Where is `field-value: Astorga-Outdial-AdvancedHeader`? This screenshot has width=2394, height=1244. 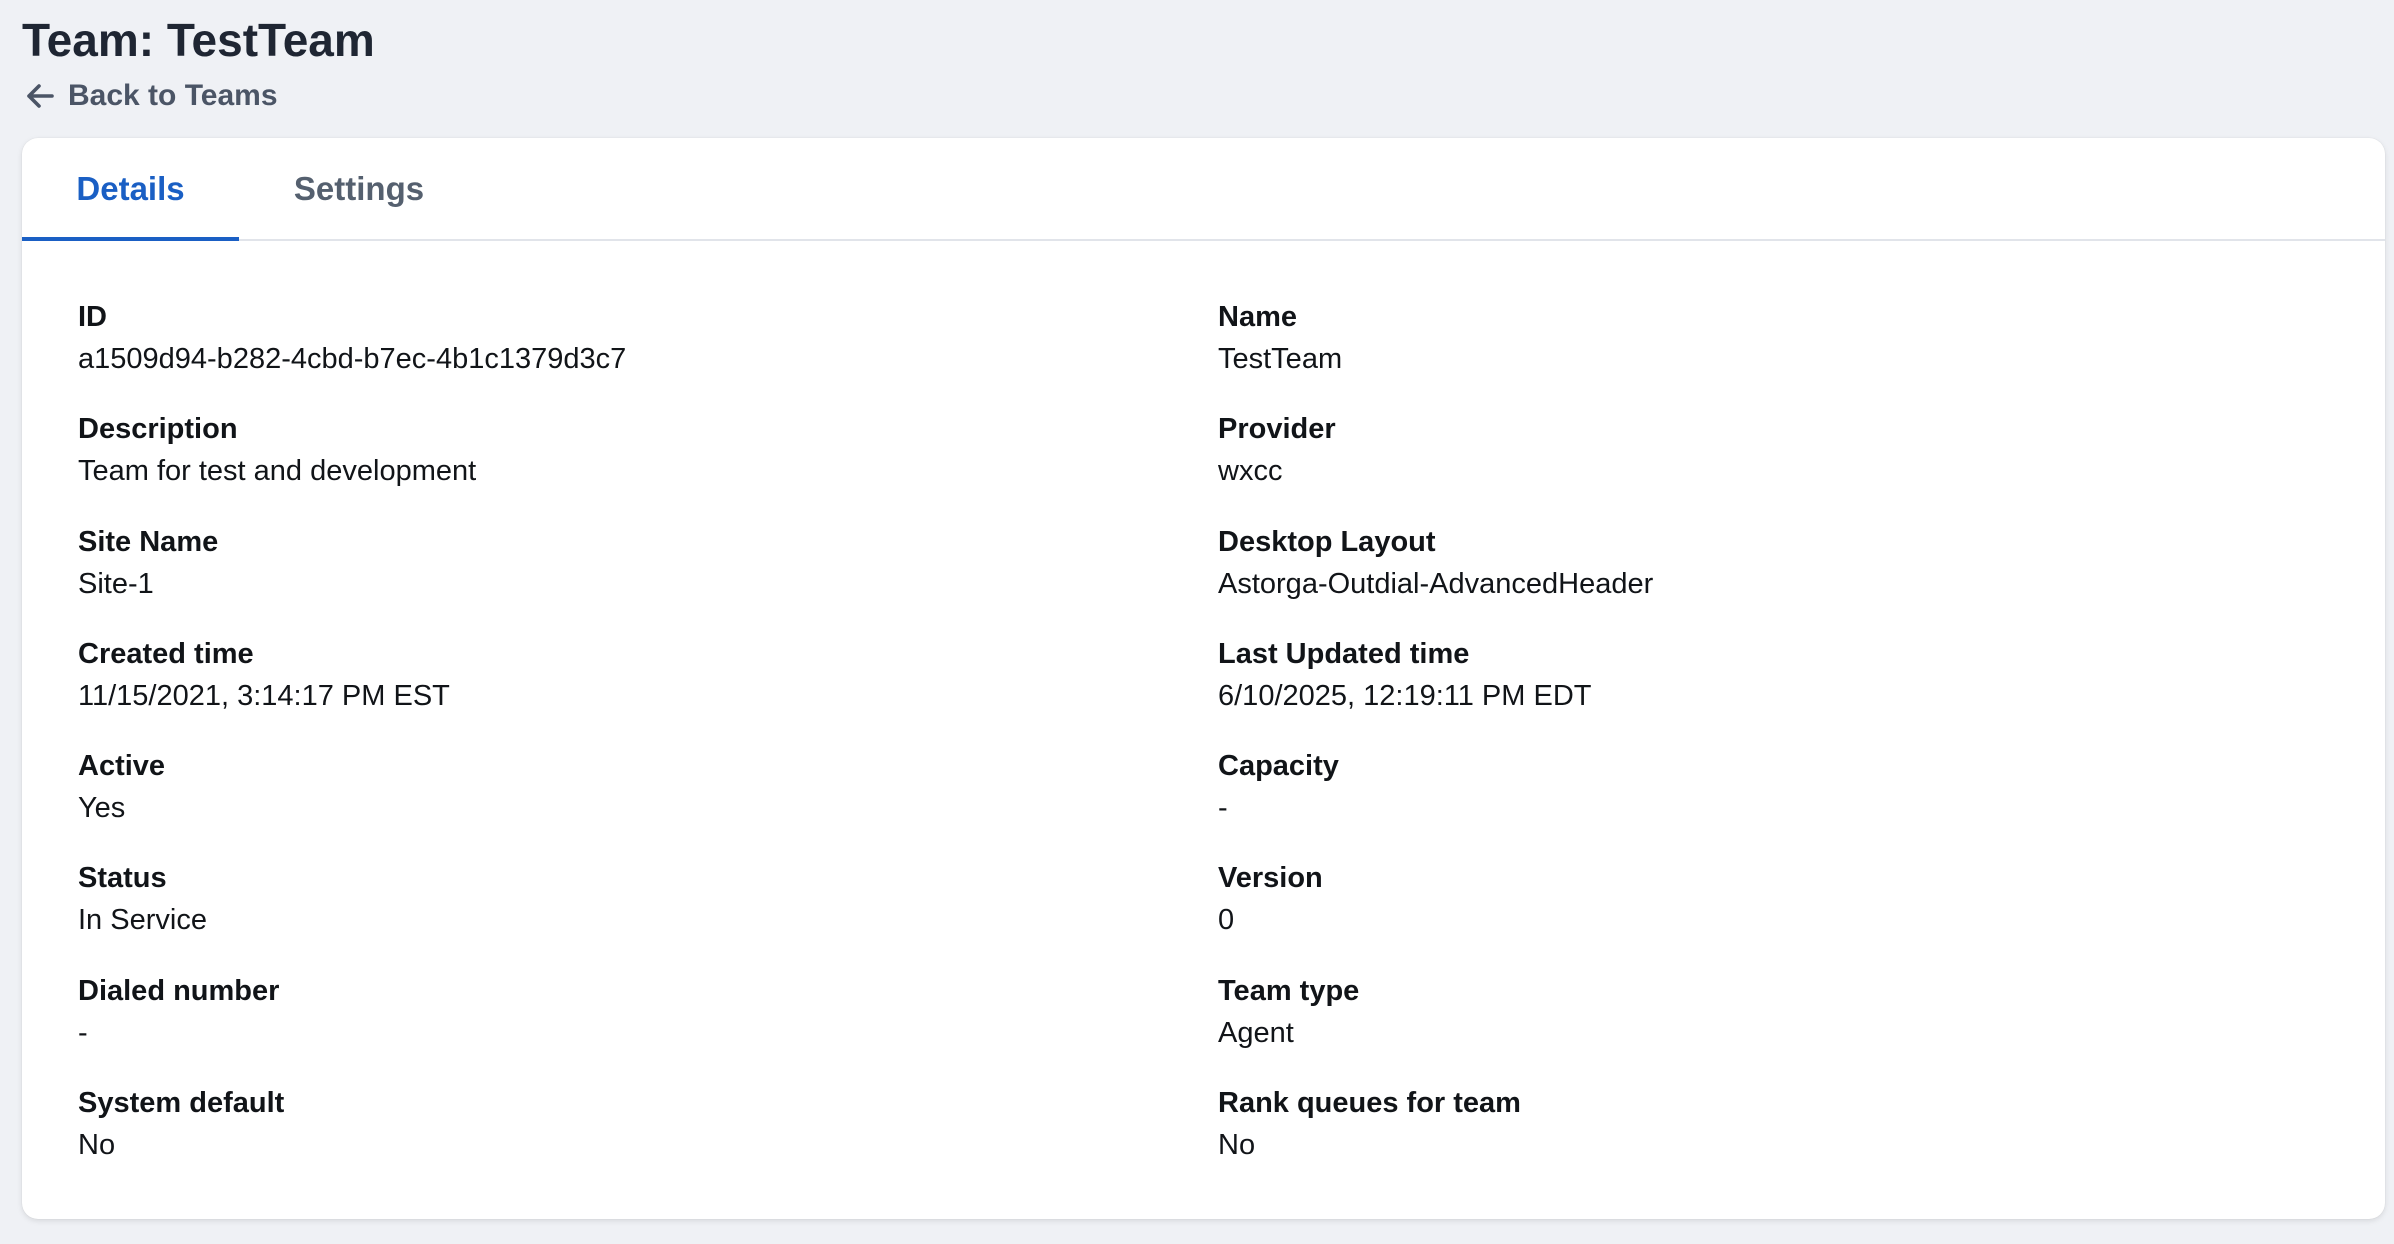 field-value: Astorga-Outdial-AdvancedHeader is located at coordinates (1436, 583).